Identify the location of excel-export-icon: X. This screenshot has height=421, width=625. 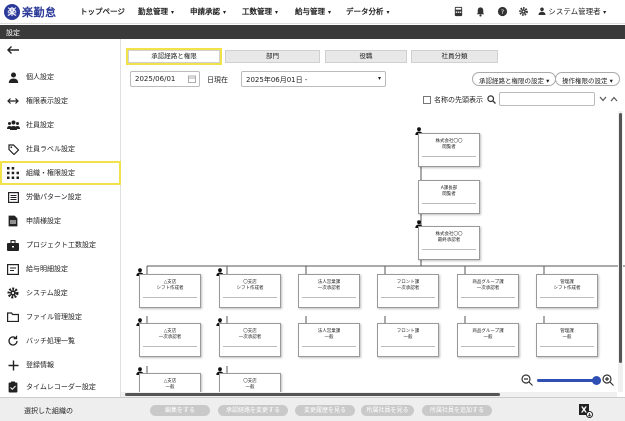
(585, 410).